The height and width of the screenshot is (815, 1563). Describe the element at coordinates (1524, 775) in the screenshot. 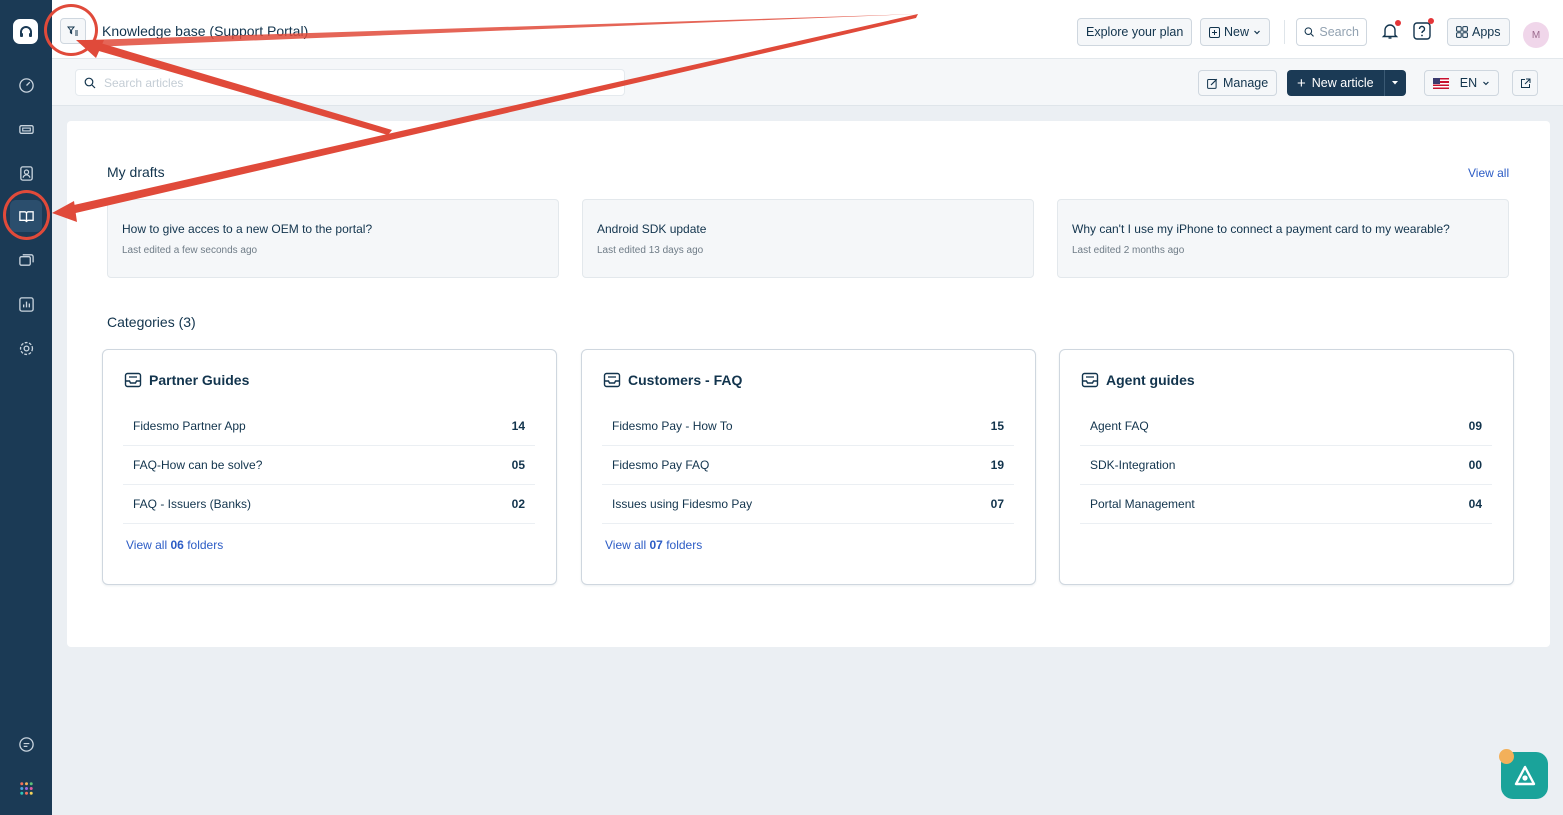

I see `assistant-icon` at that location.